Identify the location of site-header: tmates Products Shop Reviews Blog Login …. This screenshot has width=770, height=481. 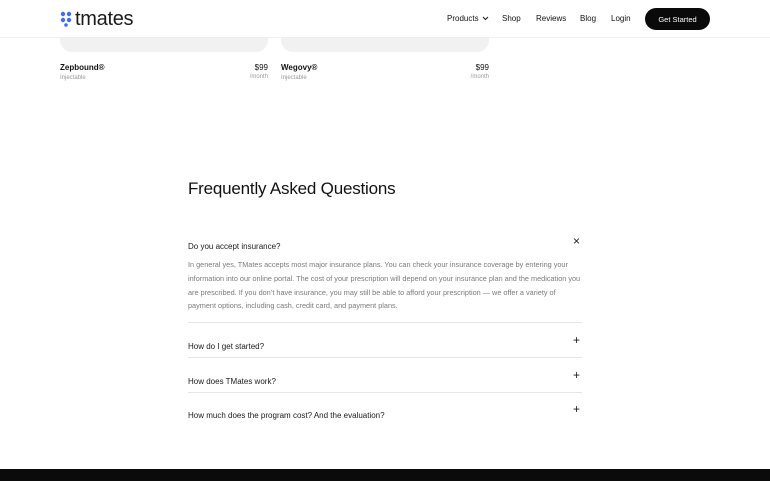
(385, 19).